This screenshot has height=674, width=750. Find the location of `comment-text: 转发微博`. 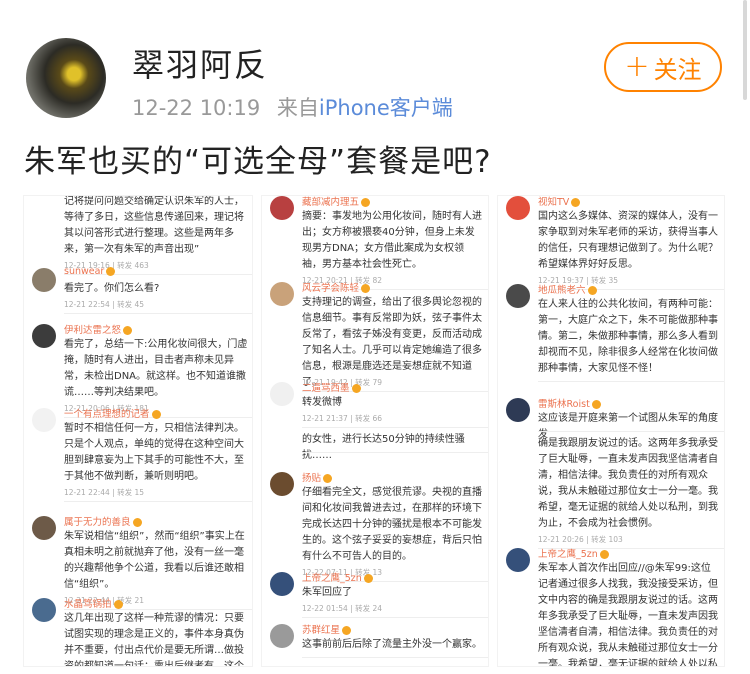

comment-text: 转发微博 is located at coordinates (322, 402).